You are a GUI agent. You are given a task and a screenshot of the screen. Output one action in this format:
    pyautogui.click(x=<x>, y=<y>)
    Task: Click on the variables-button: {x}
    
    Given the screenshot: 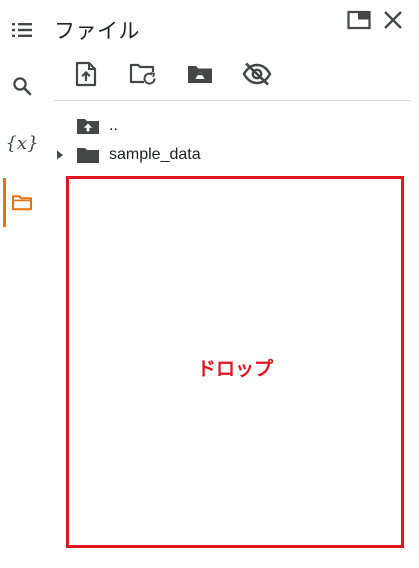 What is the action you would take?
    pyautogui.click(x=22, y=143)
    